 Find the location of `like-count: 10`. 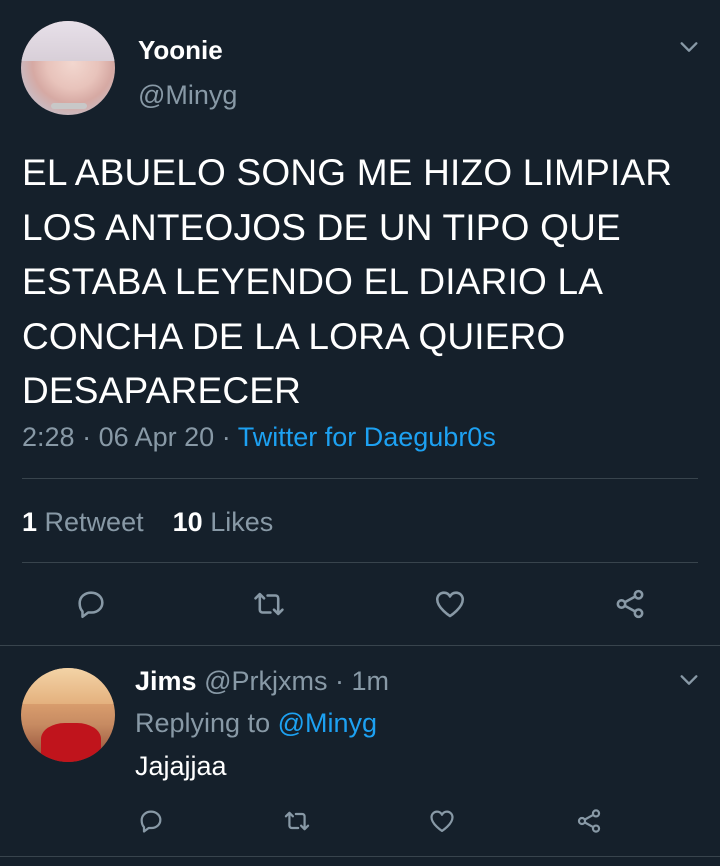

like-count: 10 is located at coordinates (187, 522).